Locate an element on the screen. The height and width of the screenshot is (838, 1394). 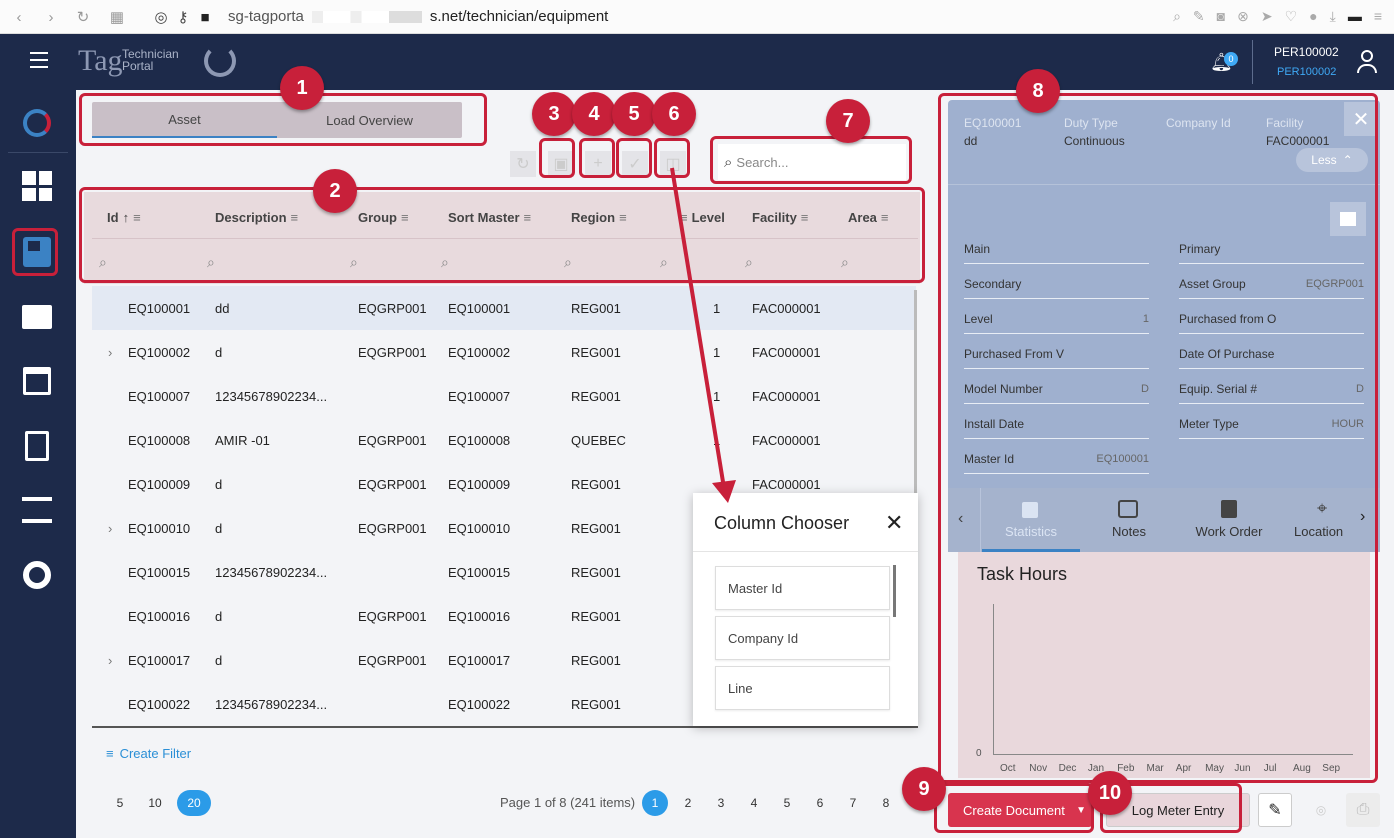
month-label: Nov is located at coordinates (1038, 768).